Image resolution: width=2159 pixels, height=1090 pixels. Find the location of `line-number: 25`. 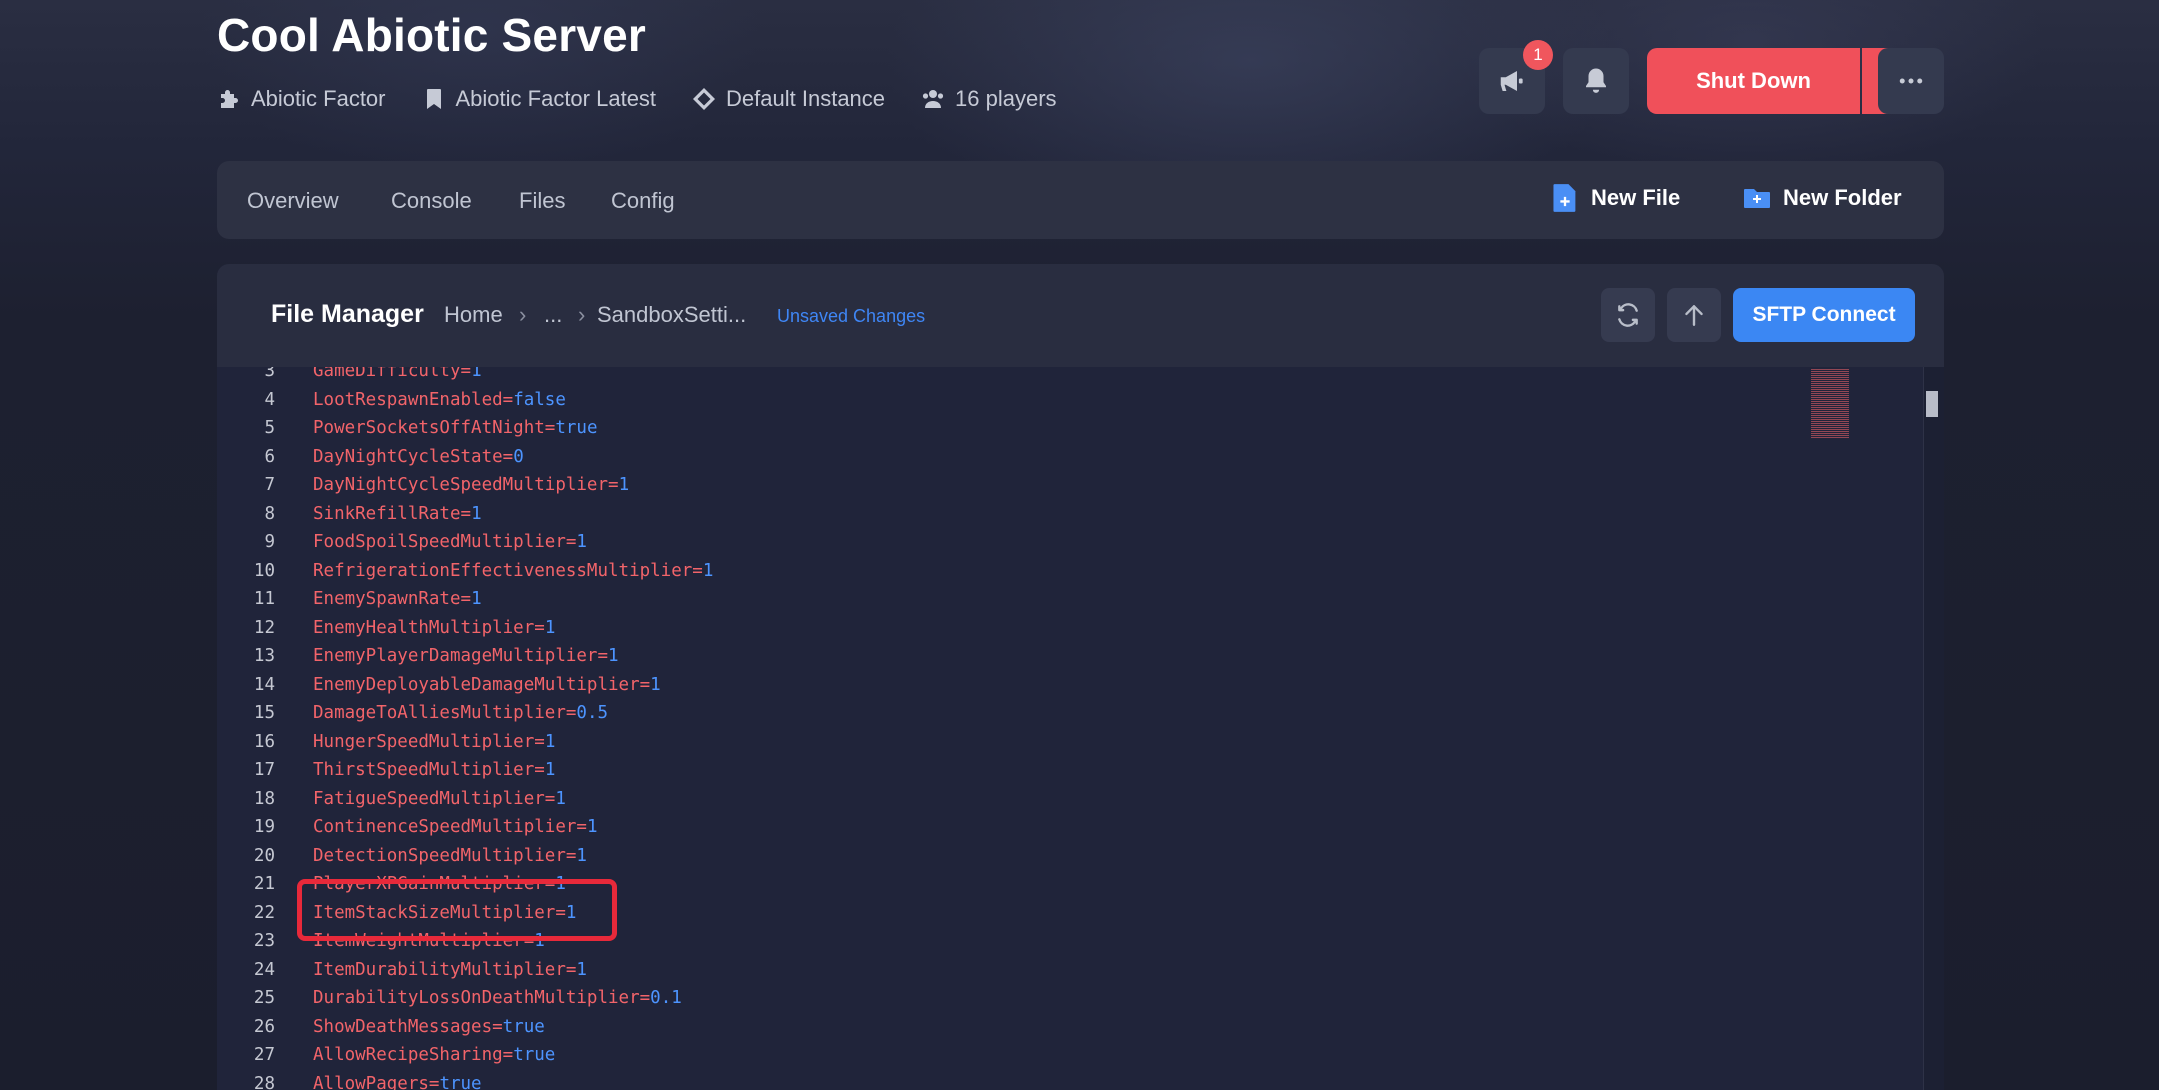

line-number: 25 is located at coordinates (264, 998).